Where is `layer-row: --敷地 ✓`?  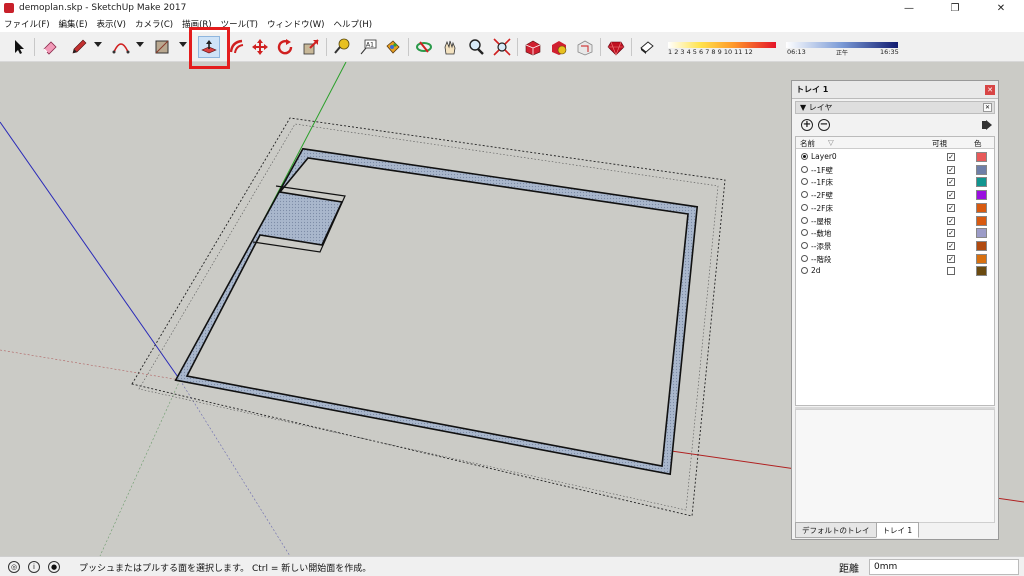
layer-row: --敷地 ✓ is located at coordinates (895, 233).